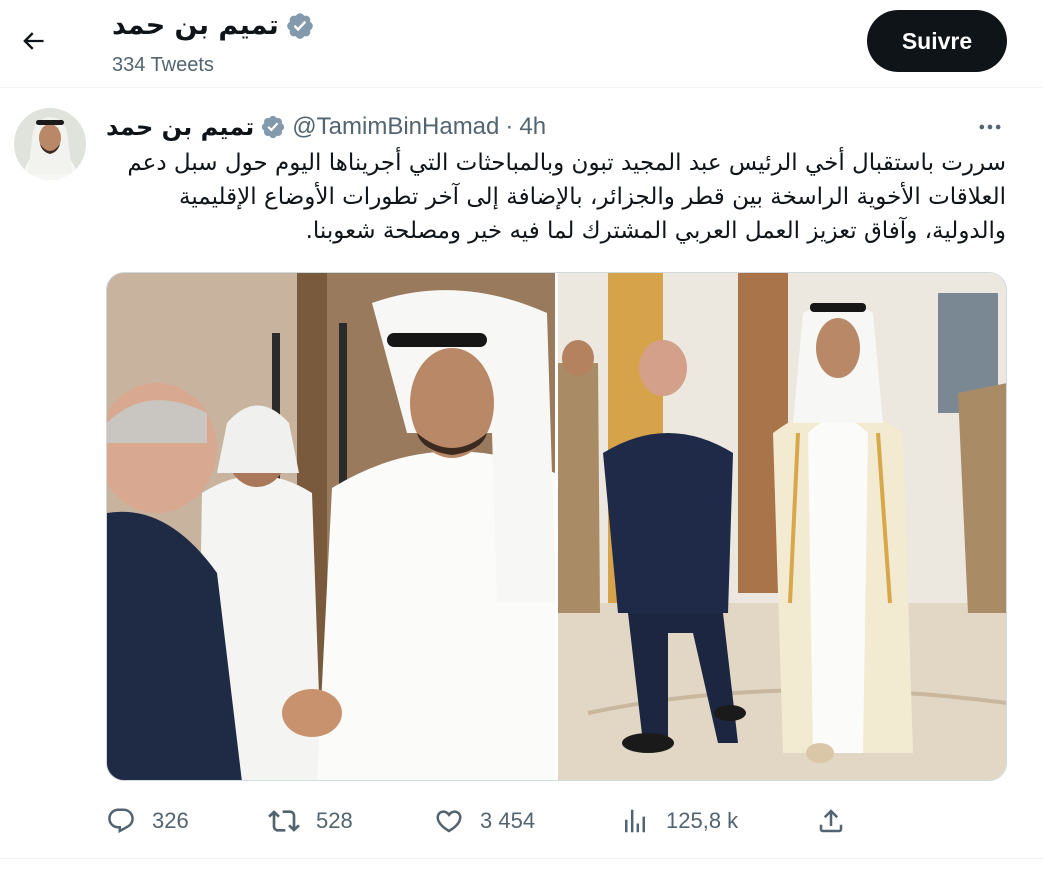 Image resolution: width=1043 pixels, height=878 pixels. I want to click on reply-button: 326, so click(147, 821).